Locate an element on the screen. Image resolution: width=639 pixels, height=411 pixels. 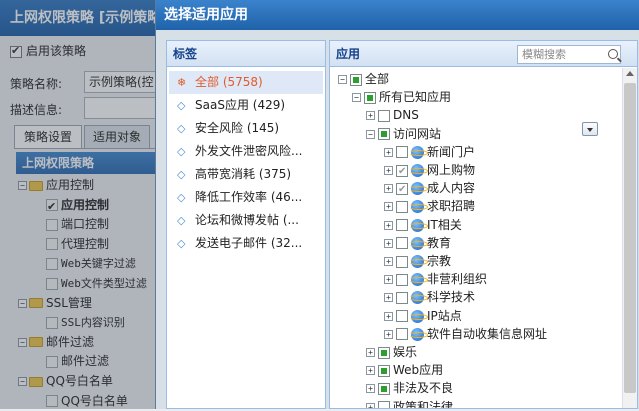
app-node-label: 成人内容 is located at coordinates (451, 188).